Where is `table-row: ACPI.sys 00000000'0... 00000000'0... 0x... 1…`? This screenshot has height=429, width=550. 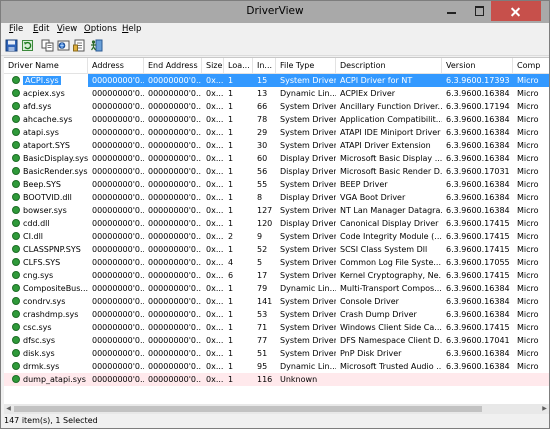
table-row: ACPI.sys 00000000'0... 00000000'0... 0x... 1… is located at coordinates (276, 80).